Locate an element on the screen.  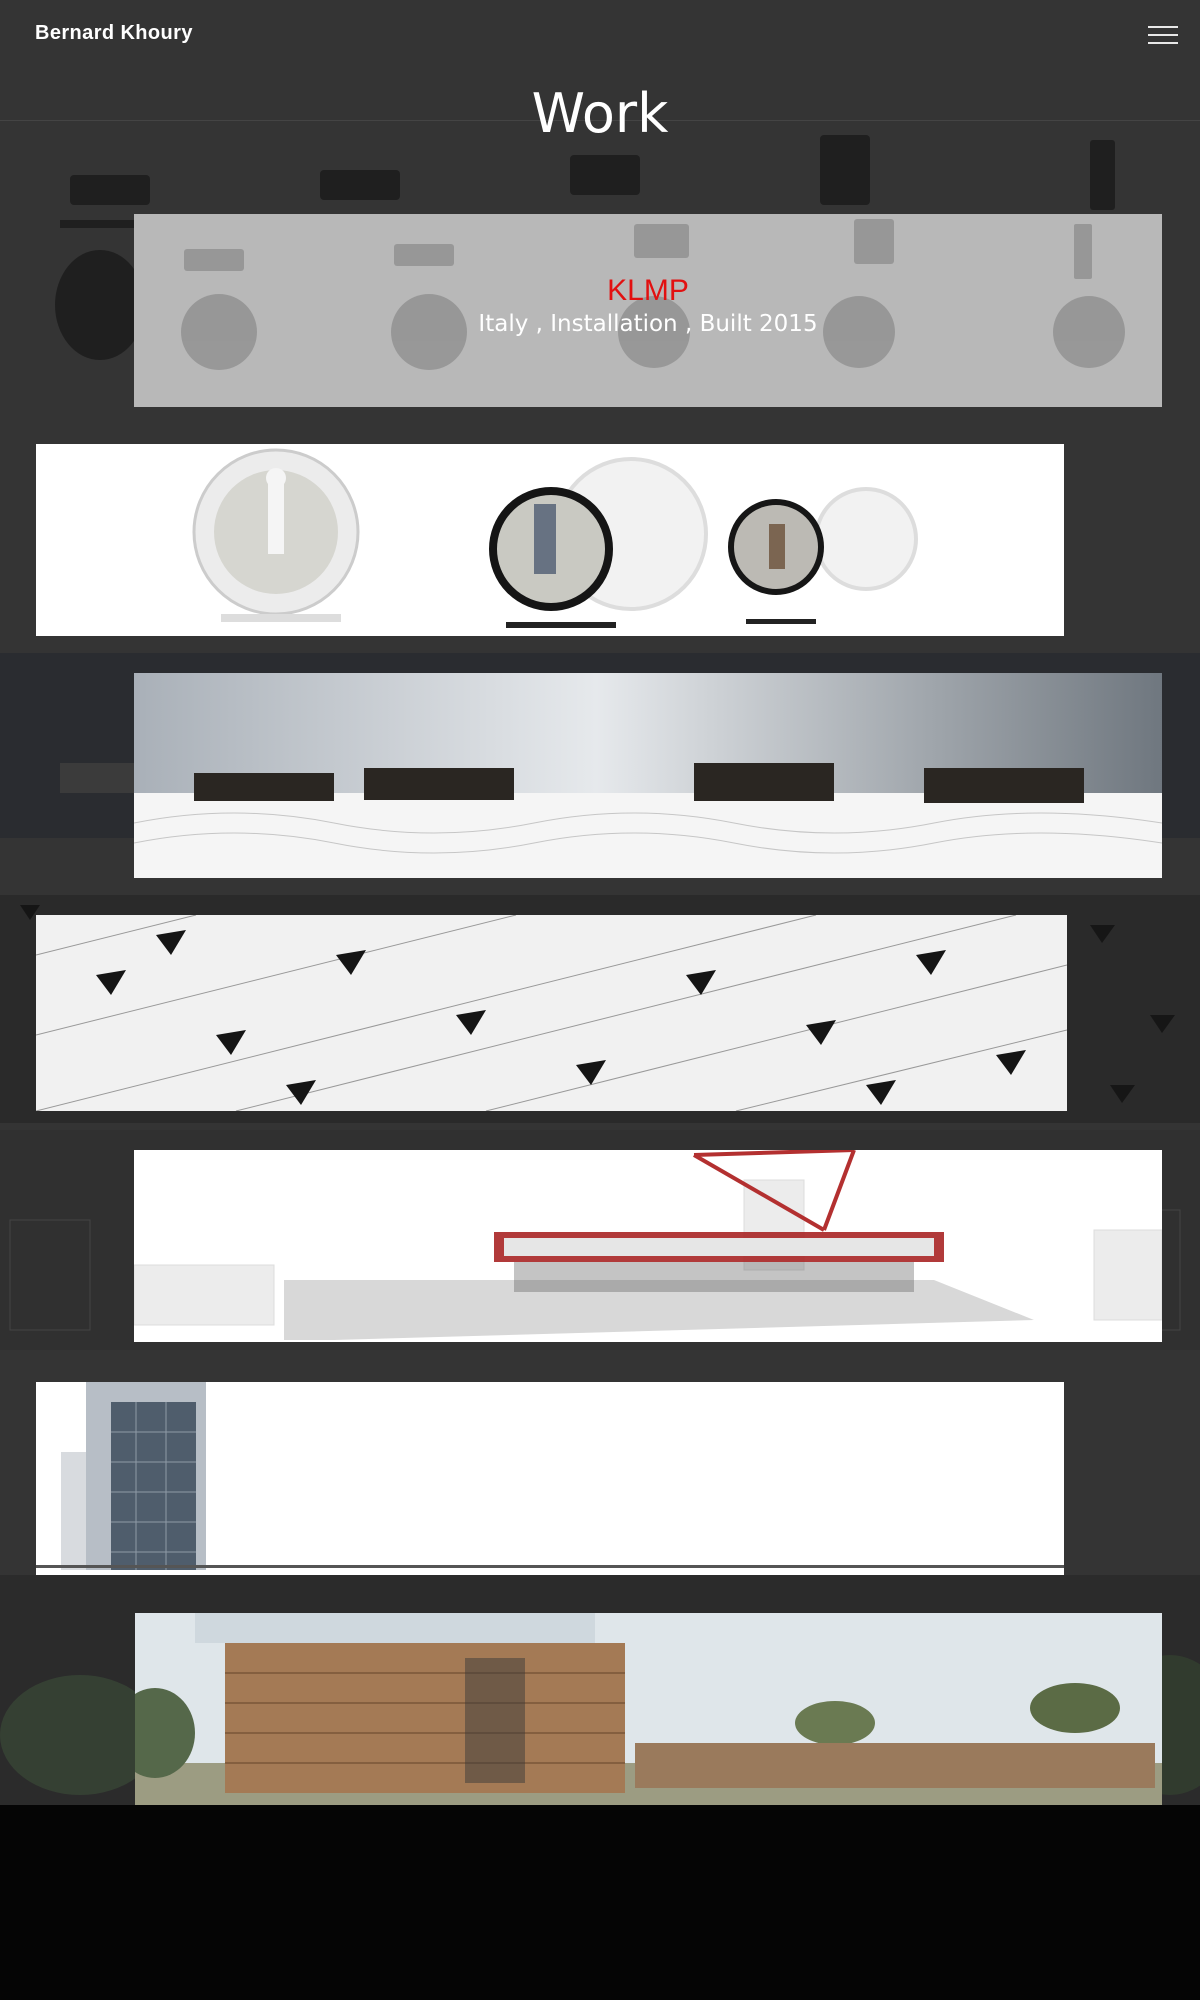
project-hover-overlay: KLMP Italy , Installation , Built 2015 is located at coordinates (648, 310).